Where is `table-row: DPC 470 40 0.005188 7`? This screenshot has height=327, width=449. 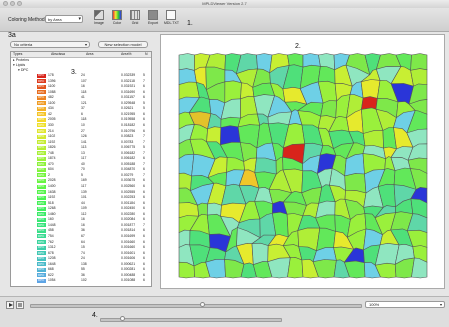
table-row: DPC 470 40 0.005188 7 is located at coordinates (81, 164).